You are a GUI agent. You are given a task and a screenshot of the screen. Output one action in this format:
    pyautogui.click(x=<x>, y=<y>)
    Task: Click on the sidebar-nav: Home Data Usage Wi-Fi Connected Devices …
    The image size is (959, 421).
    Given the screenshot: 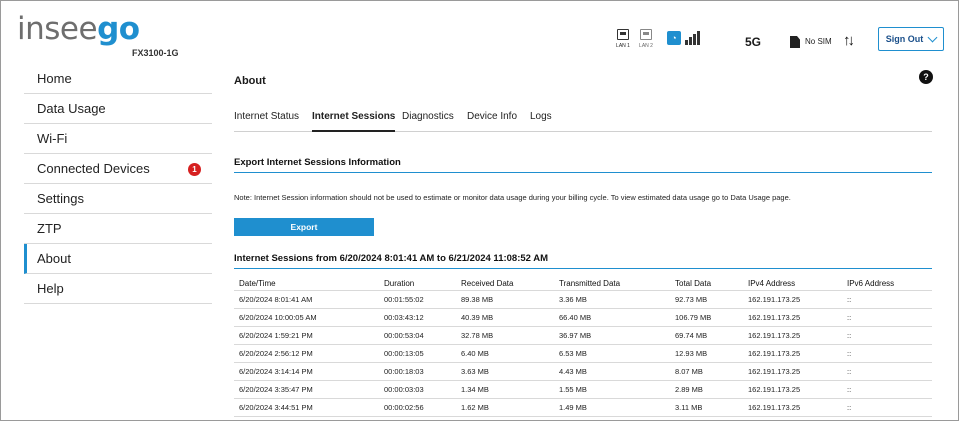 What is the action you would take?
    pyautogui.click(x=118, y=184)
    